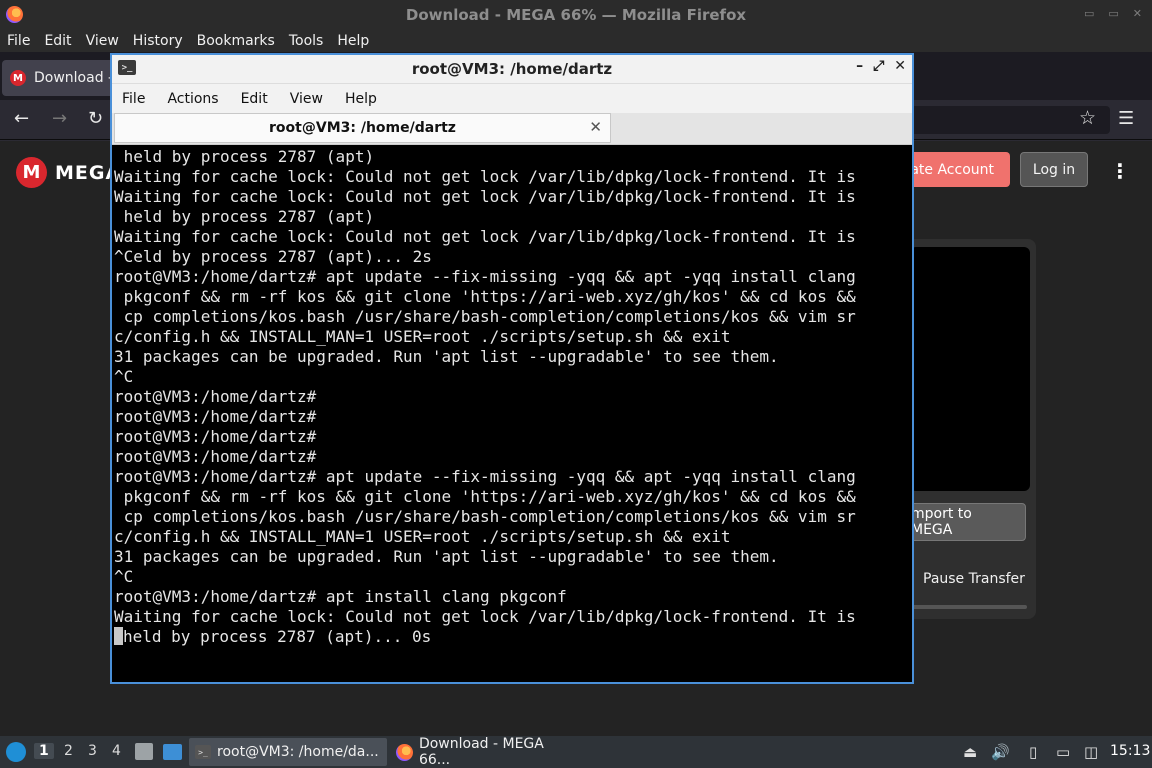 The height and width of the screenshot is (768, 1152). I want to click on back-arrow-icon: ←, so click(21, 118).